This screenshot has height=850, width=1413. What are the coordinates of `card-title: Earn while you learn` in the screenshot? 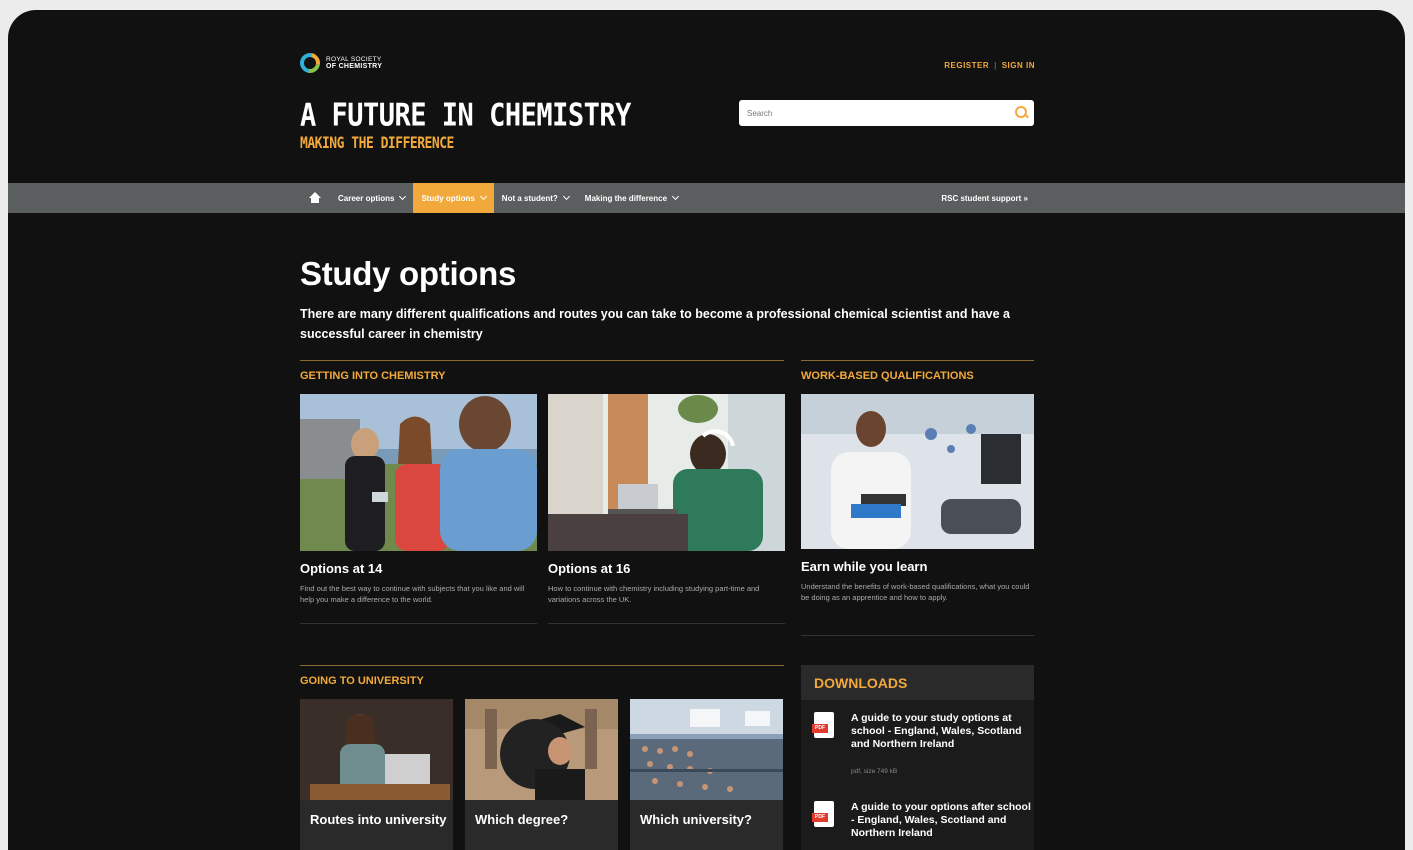 It's located at (864, 566).